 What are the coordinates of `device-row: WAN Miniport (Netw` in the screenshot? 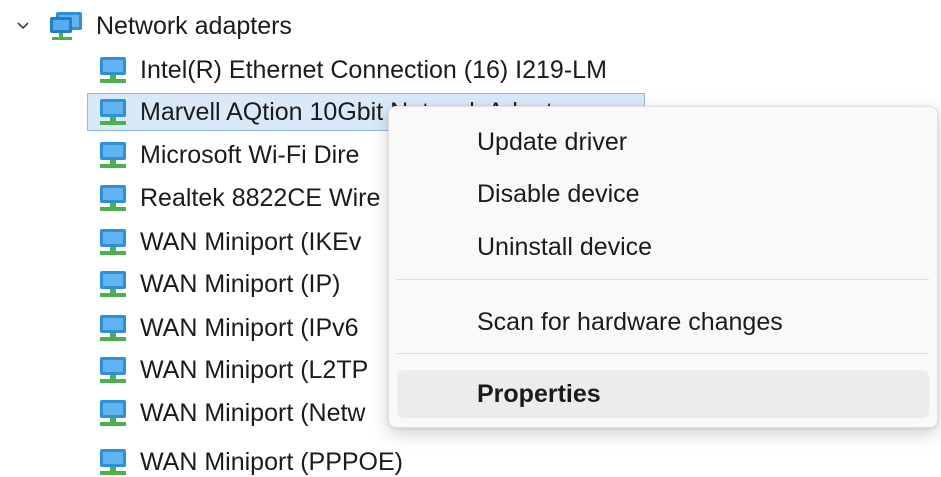 It's located at (230, 413).